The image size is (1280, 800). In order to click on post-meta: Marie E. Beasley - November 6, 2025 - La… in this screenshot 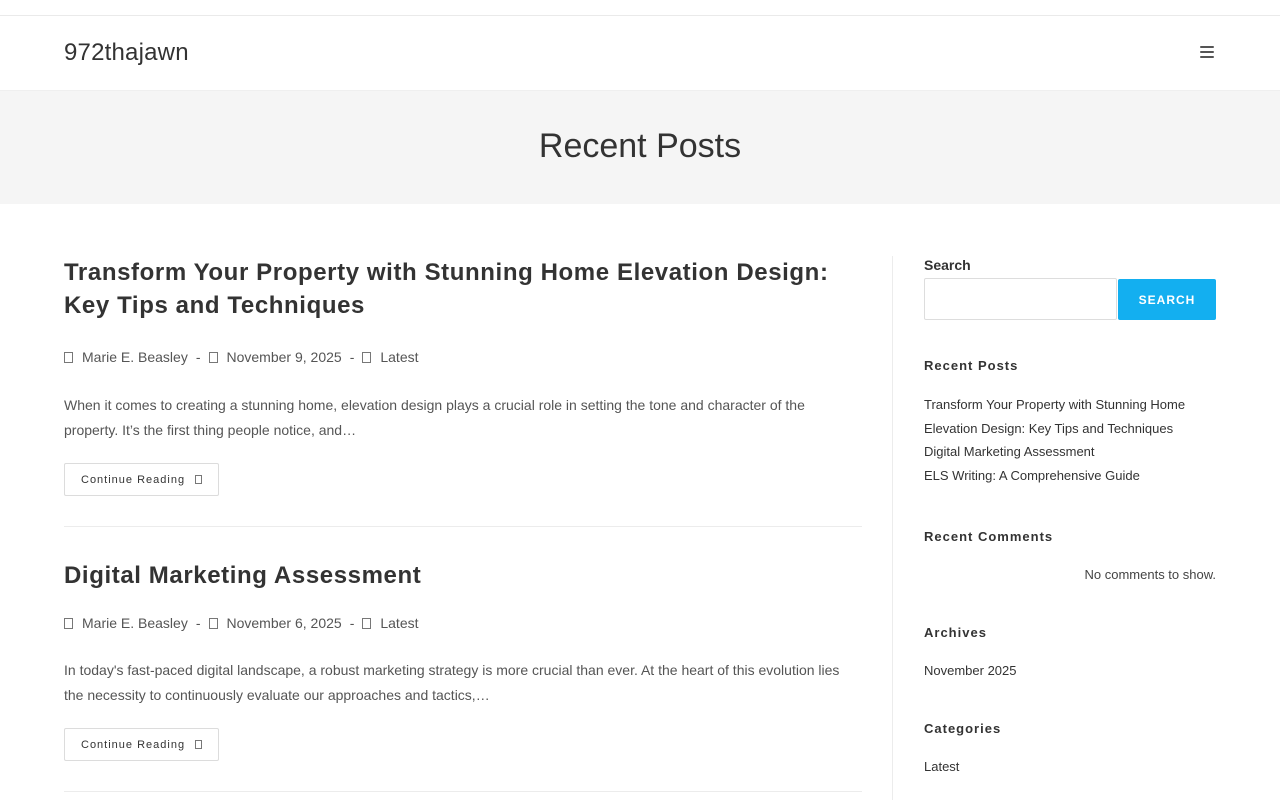, I will do `click(463, 623)`.